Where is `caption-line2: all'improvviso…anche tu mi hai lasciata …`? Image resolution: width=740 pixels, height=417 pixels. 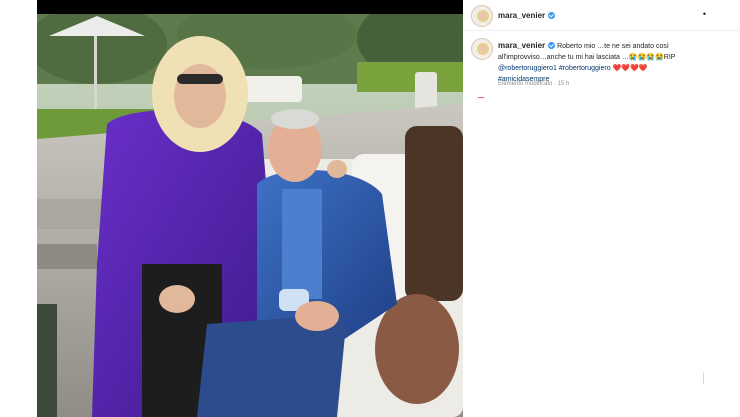
caption-line2: all'improvviso…anche tu mi hai lasciata … is located at coordinates (563, 57).